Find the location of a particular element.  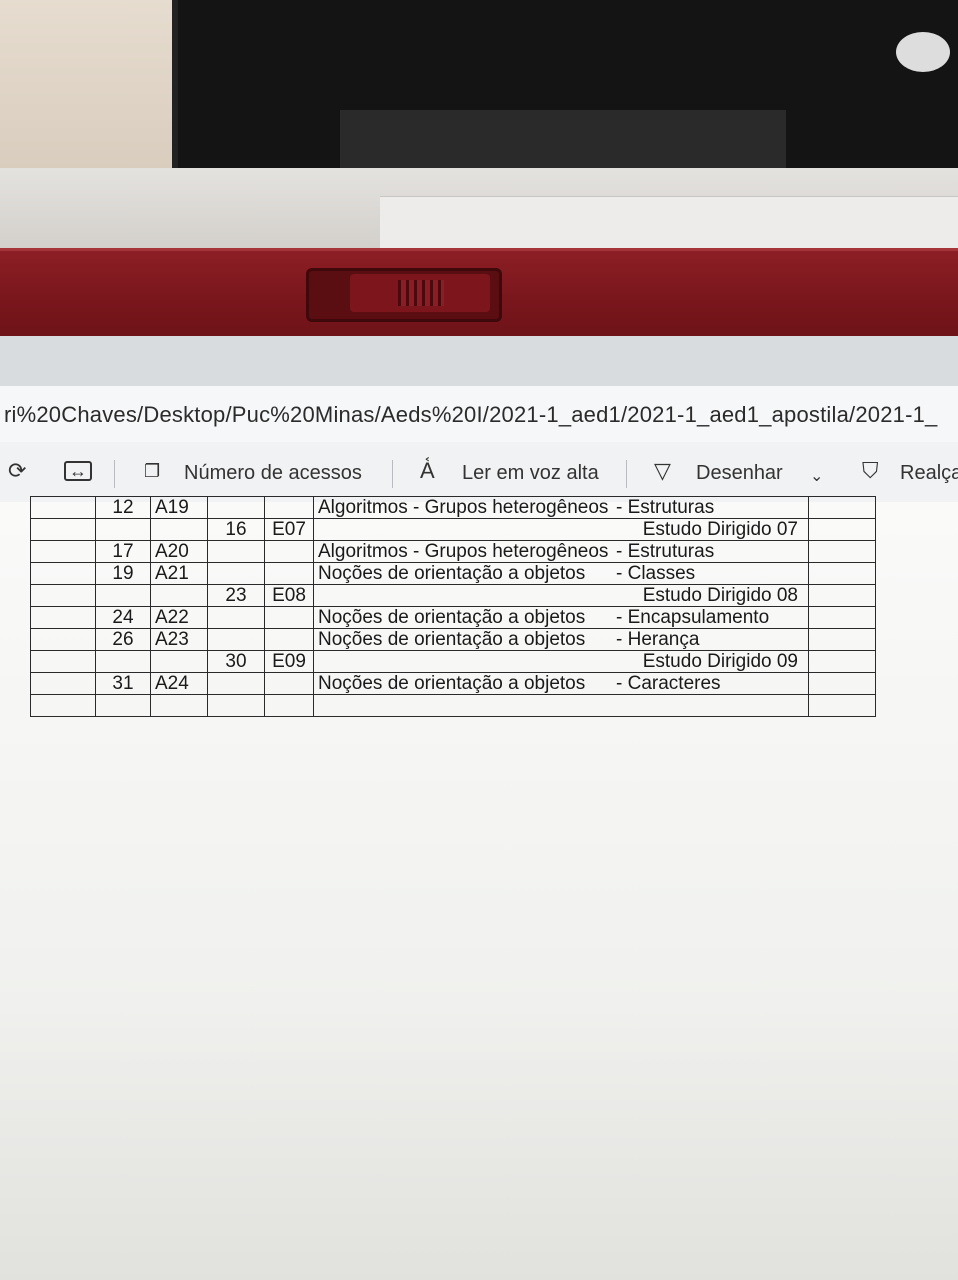

topic-cell: Noções de orientação a objetos - Classes is located at coordinates (561, 573).